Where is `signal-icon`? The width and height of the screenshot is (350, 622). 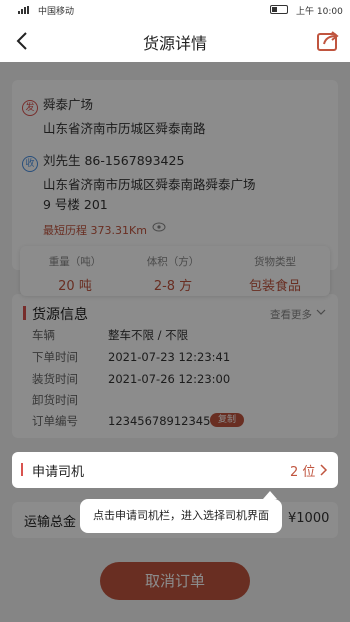 signal-icon is located at coordinates (25, 10).